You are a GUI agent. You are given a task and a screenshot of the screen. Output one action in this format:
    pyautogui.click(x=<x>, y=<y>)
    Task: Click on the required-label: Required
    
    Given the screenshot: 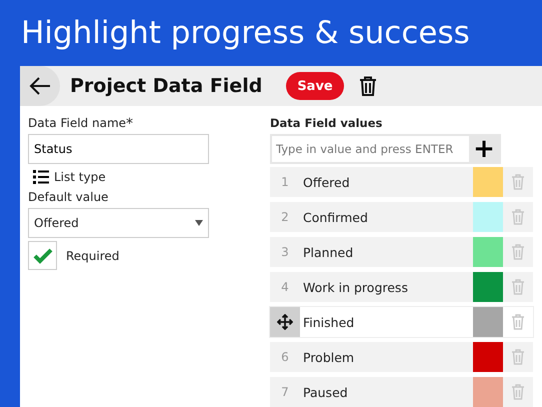 What is the action you would take?
    pyautogui.click(x=93, y=255)
    